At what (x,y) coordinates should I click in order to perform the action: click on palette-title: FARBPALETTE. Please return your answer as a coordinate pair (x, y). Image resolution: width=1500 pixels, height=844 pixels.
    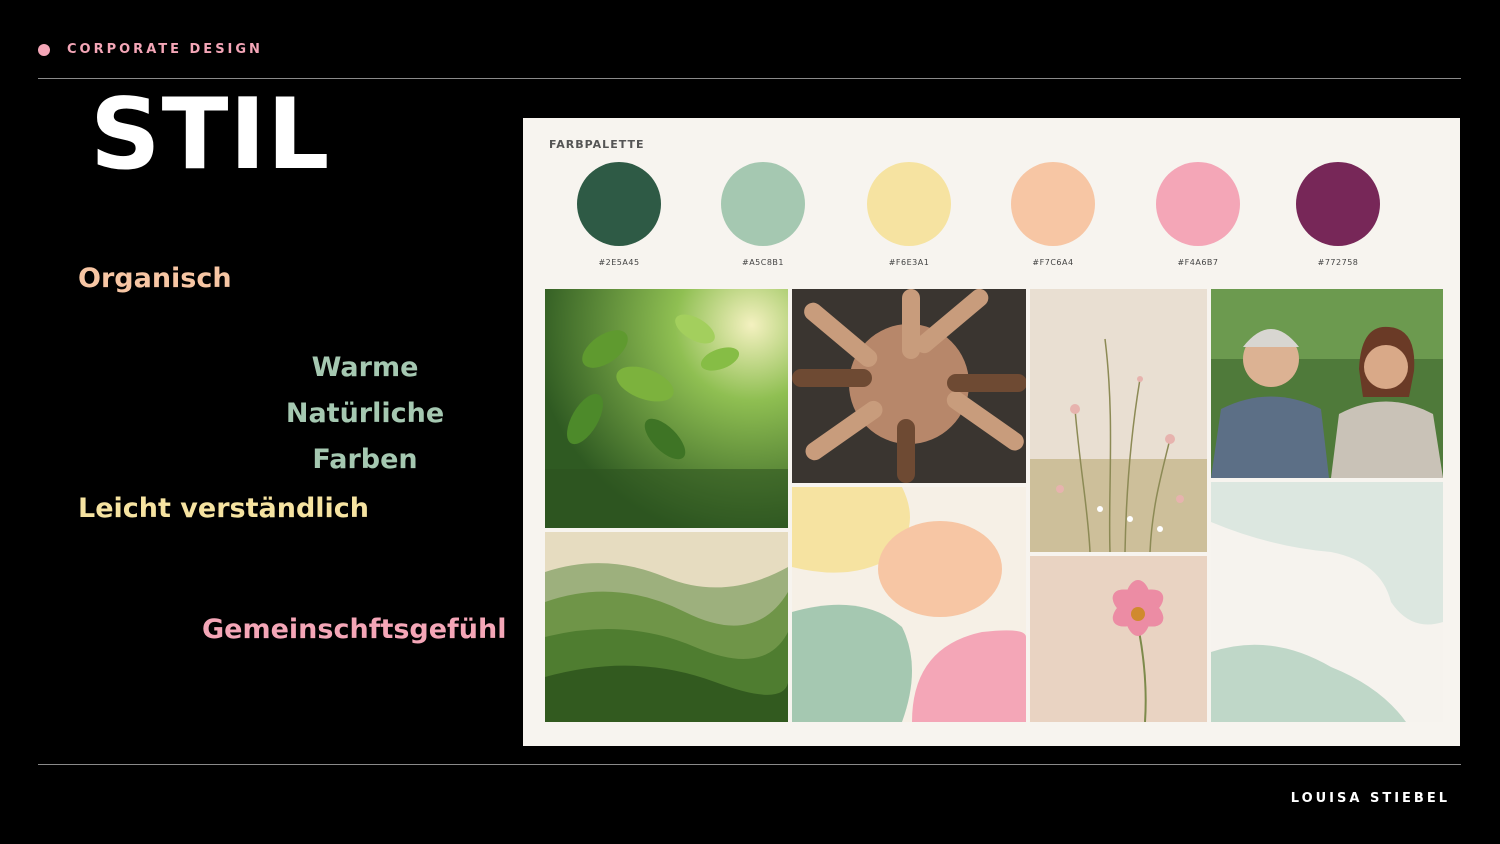
    Looking at the image, I should click on (597, 144).